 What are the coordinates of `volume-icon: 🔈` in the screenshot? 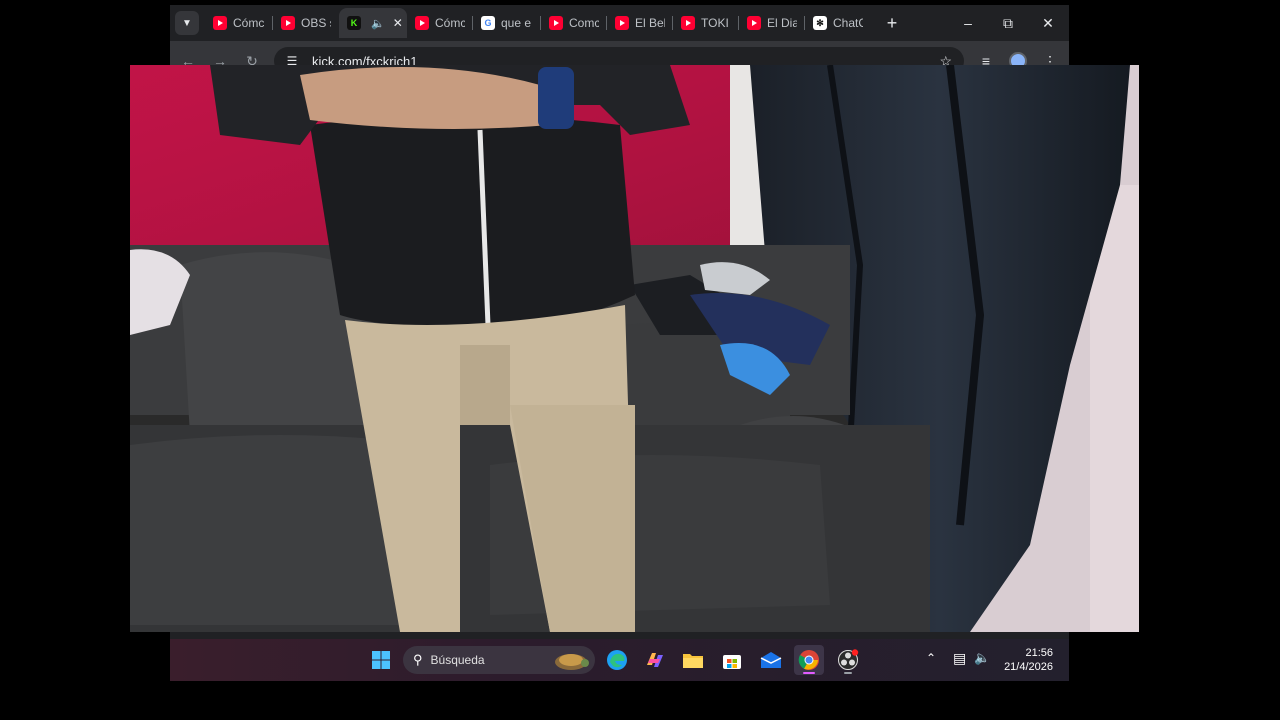 It's located at (982, 658).